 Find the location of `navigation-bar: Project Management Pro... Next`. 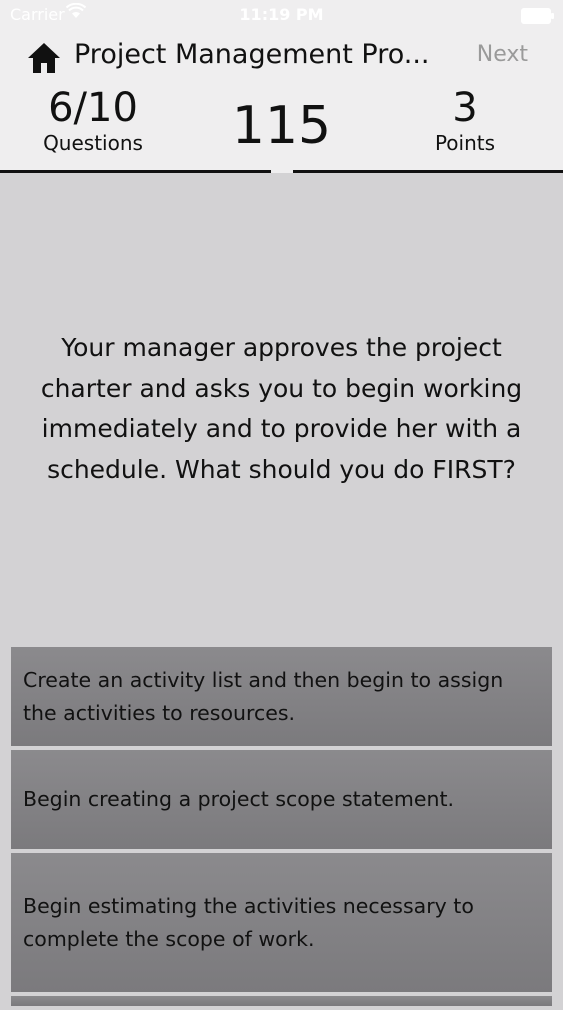

navigation-bar: Project Management Pro... Next is located at coordinates (281, 57).